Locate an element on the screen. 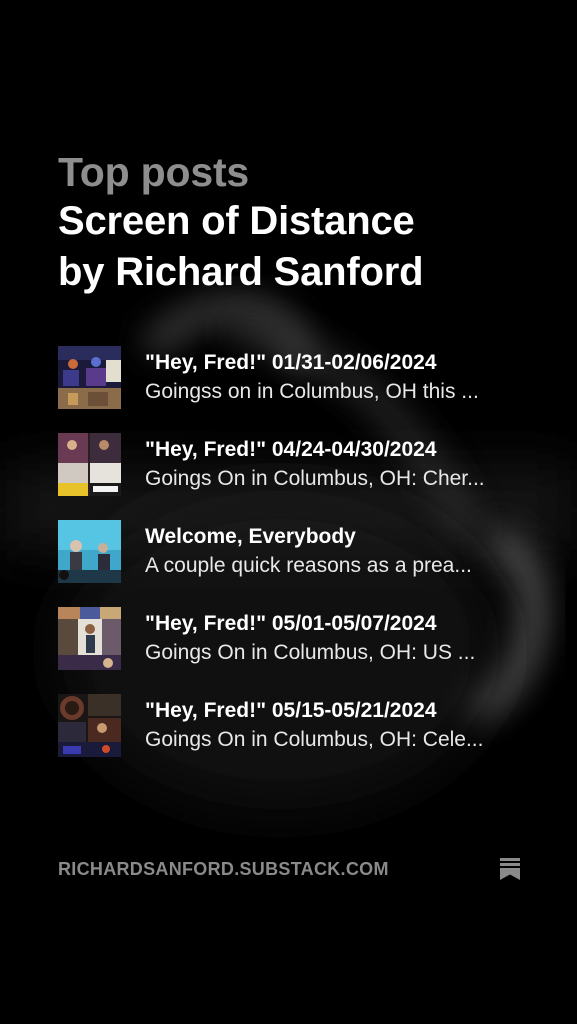  publication-title-line2: by Richard Sanford is located at coordinates (241, 272).